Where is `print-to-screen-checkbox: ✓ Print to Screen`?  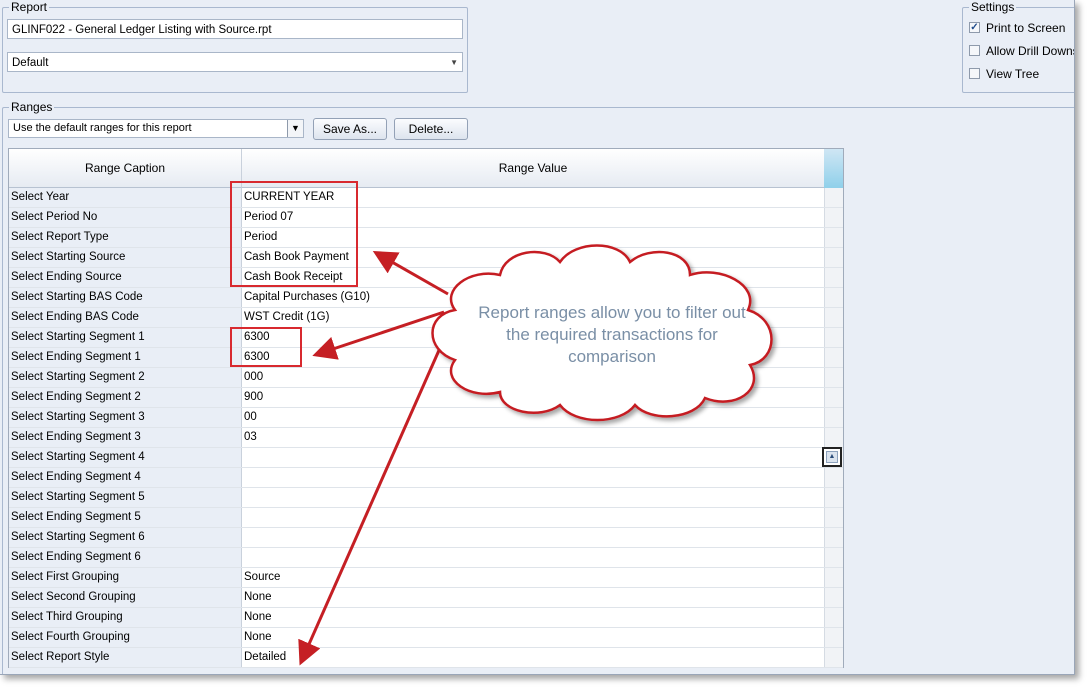
print-to-screen-checkbox: ✓ Print to Screen is located at coordinates (1017, 28).